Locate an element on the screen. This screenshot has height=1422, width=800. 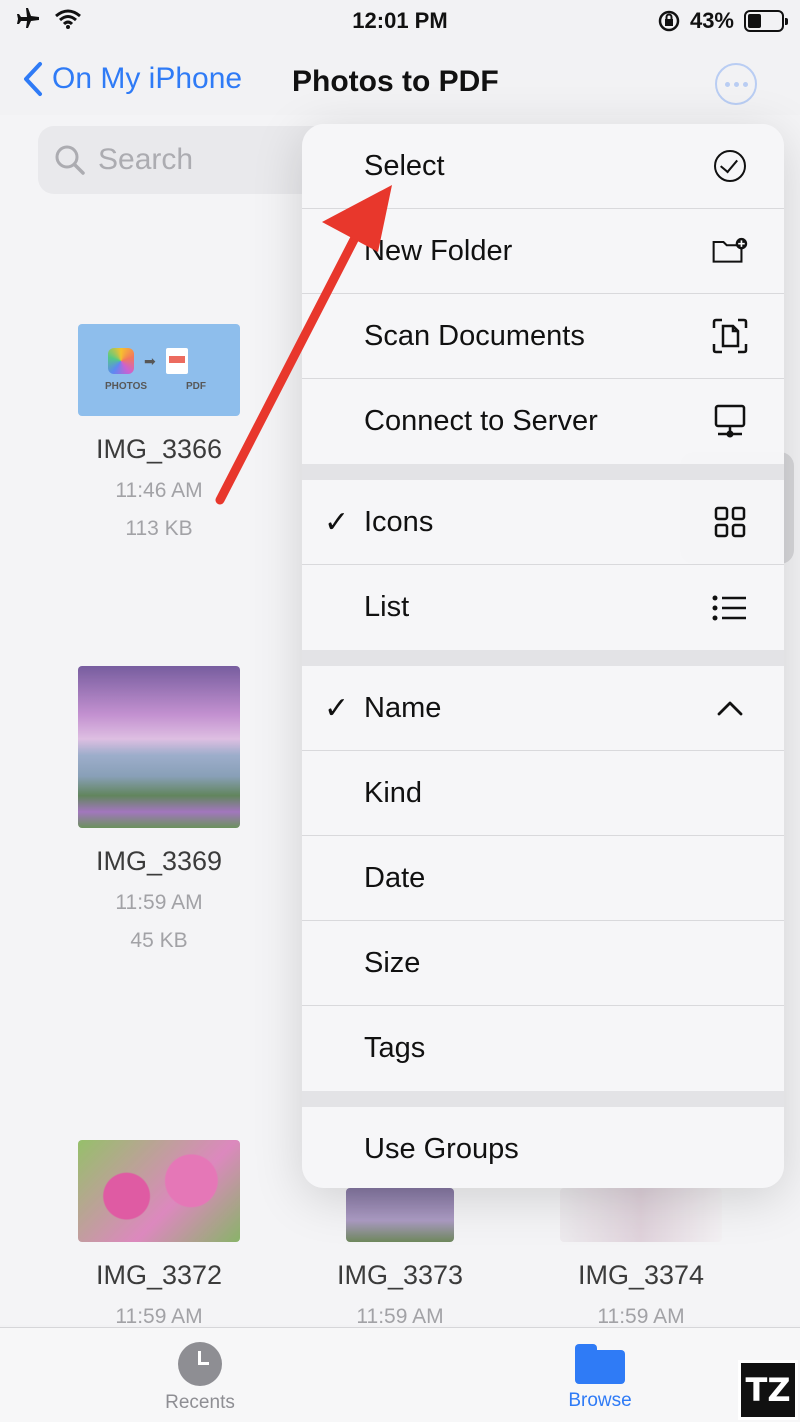
menu-item-sort-size: Size is located at coordinates (543, 963).